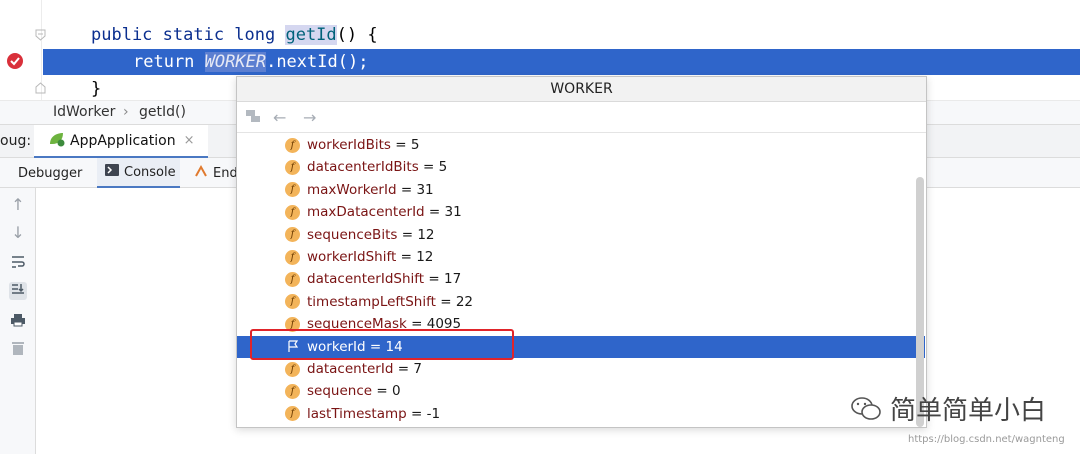  I want to click on field-name: sequenceBits, so click(352, 234).